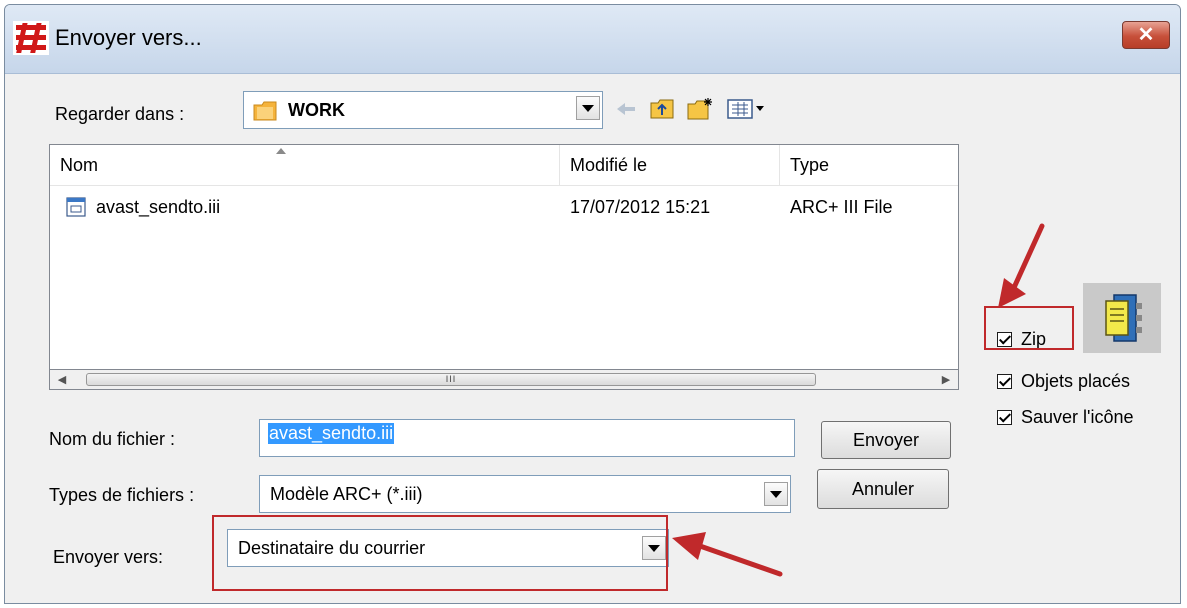 Image resolution: width=1187 pixels, height=608 pixels. What do you see at coordinates (700, 109) in the screenshot?
I see `new-folder-icon` at bounding box center [700, 109].